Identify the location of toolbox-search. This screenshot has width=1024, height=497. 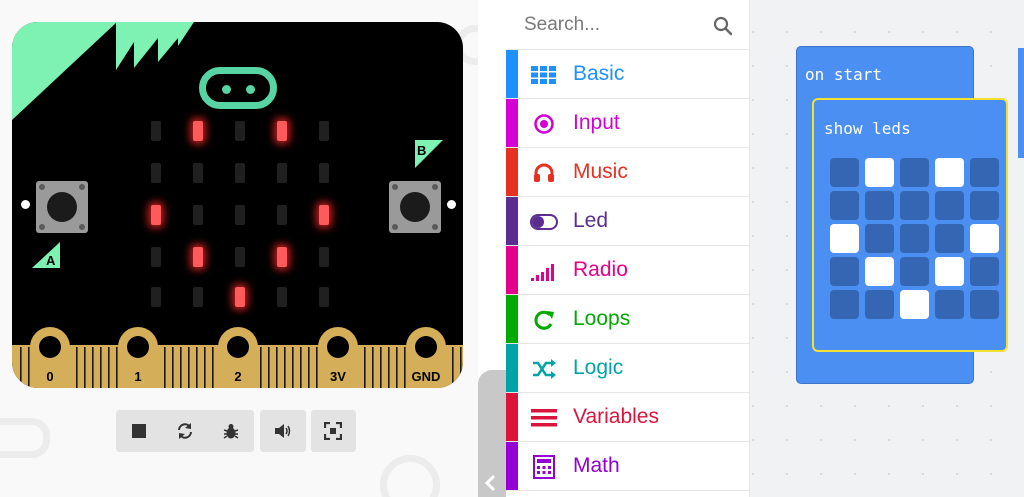
(628, 25).